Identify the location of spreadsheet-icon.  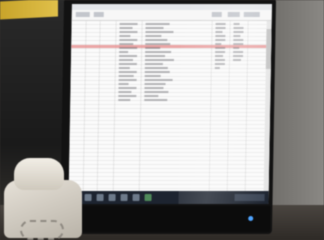
(148, 197).